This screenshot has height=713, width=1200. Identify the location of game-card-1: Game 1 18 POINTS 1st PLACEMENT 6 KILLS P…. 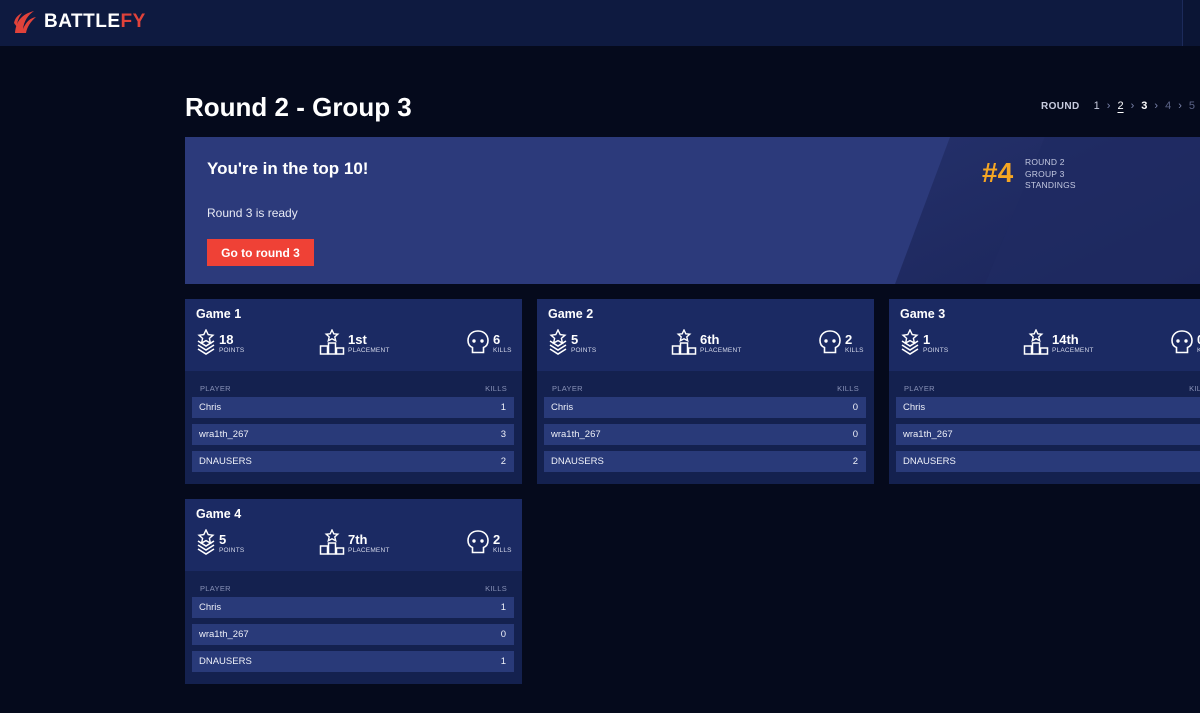
(353, 391).